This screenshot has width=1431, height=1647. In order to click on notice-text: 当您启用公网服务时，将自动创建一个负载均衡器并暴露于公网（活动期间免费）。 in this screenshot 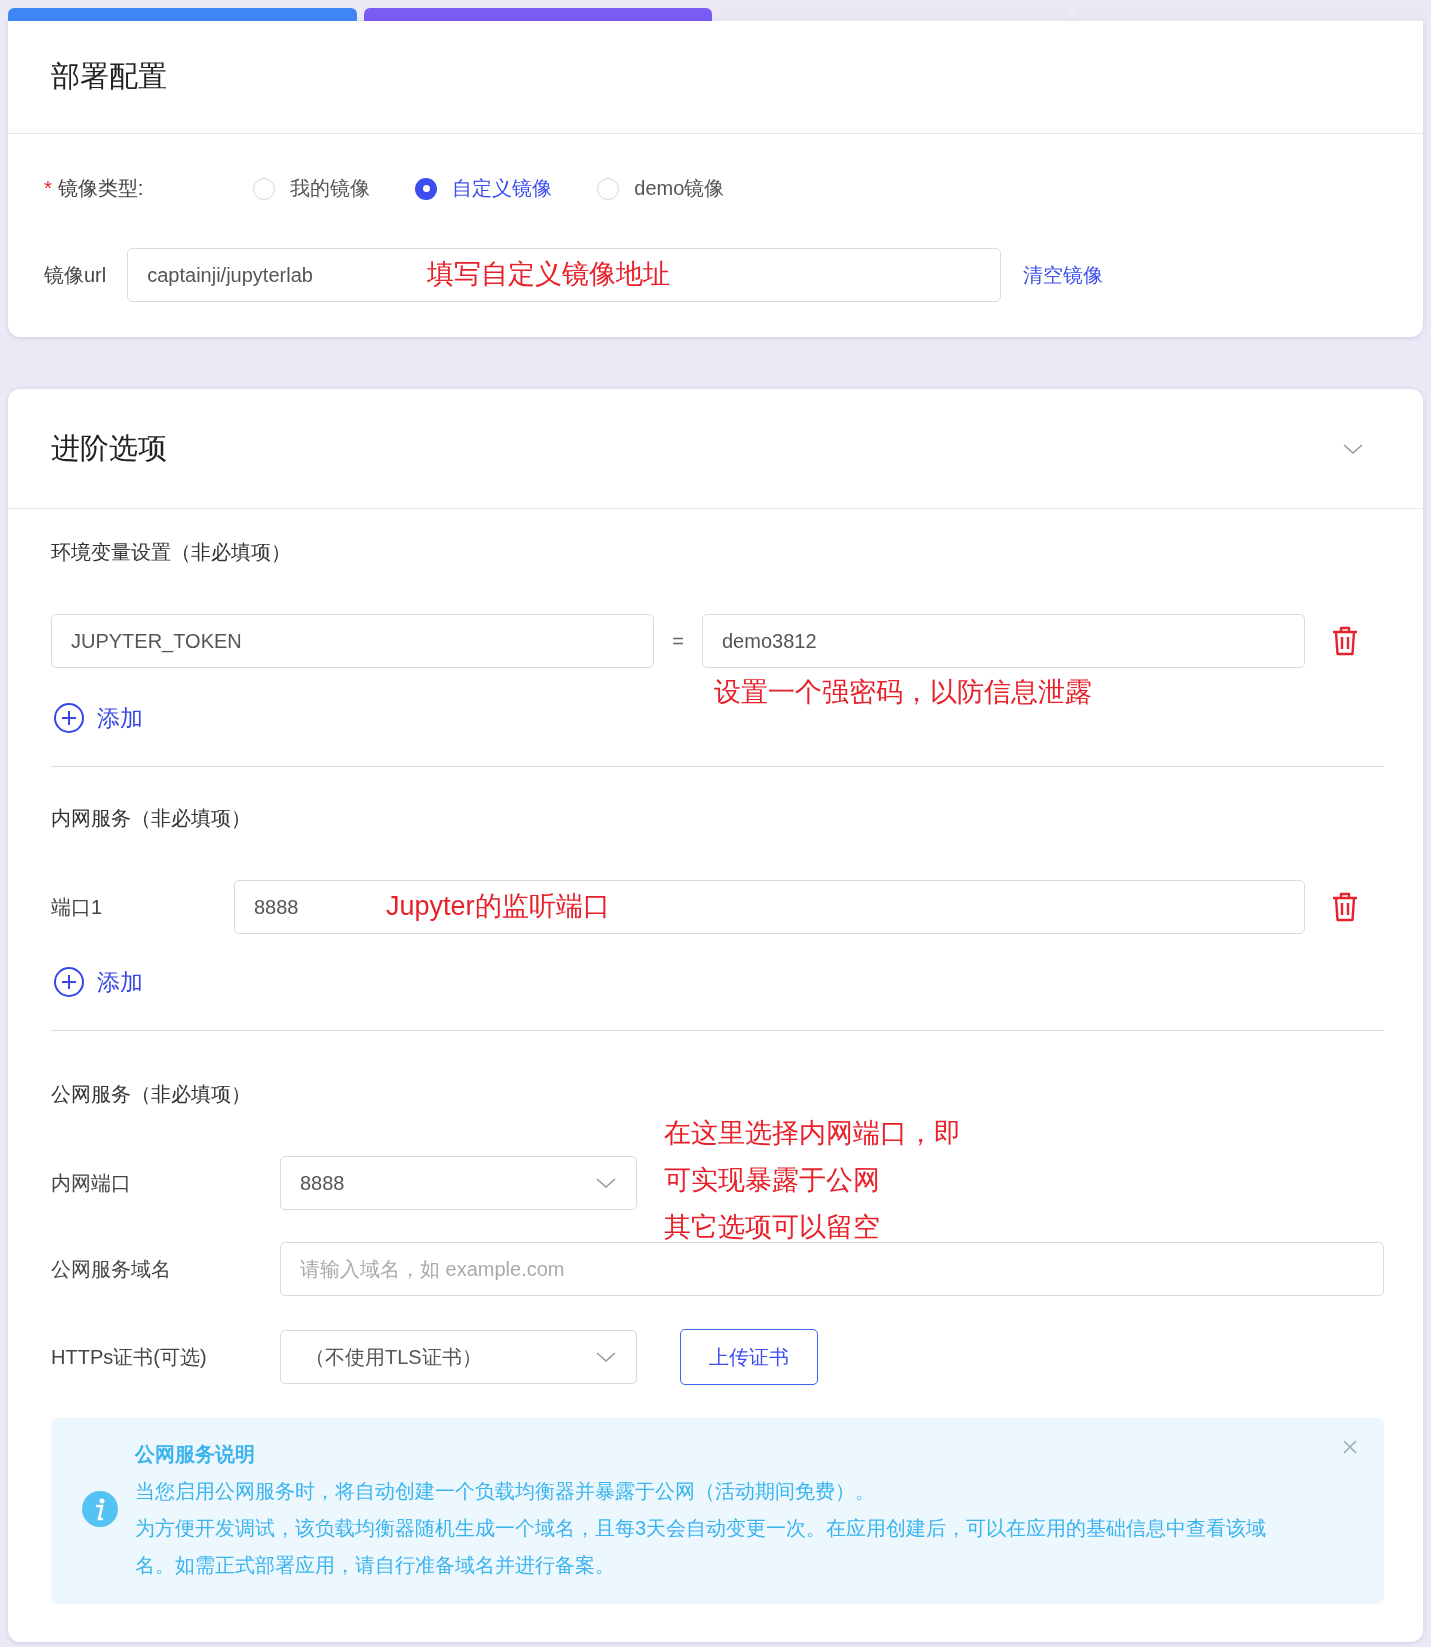, I will do `click(505, 1491)`.